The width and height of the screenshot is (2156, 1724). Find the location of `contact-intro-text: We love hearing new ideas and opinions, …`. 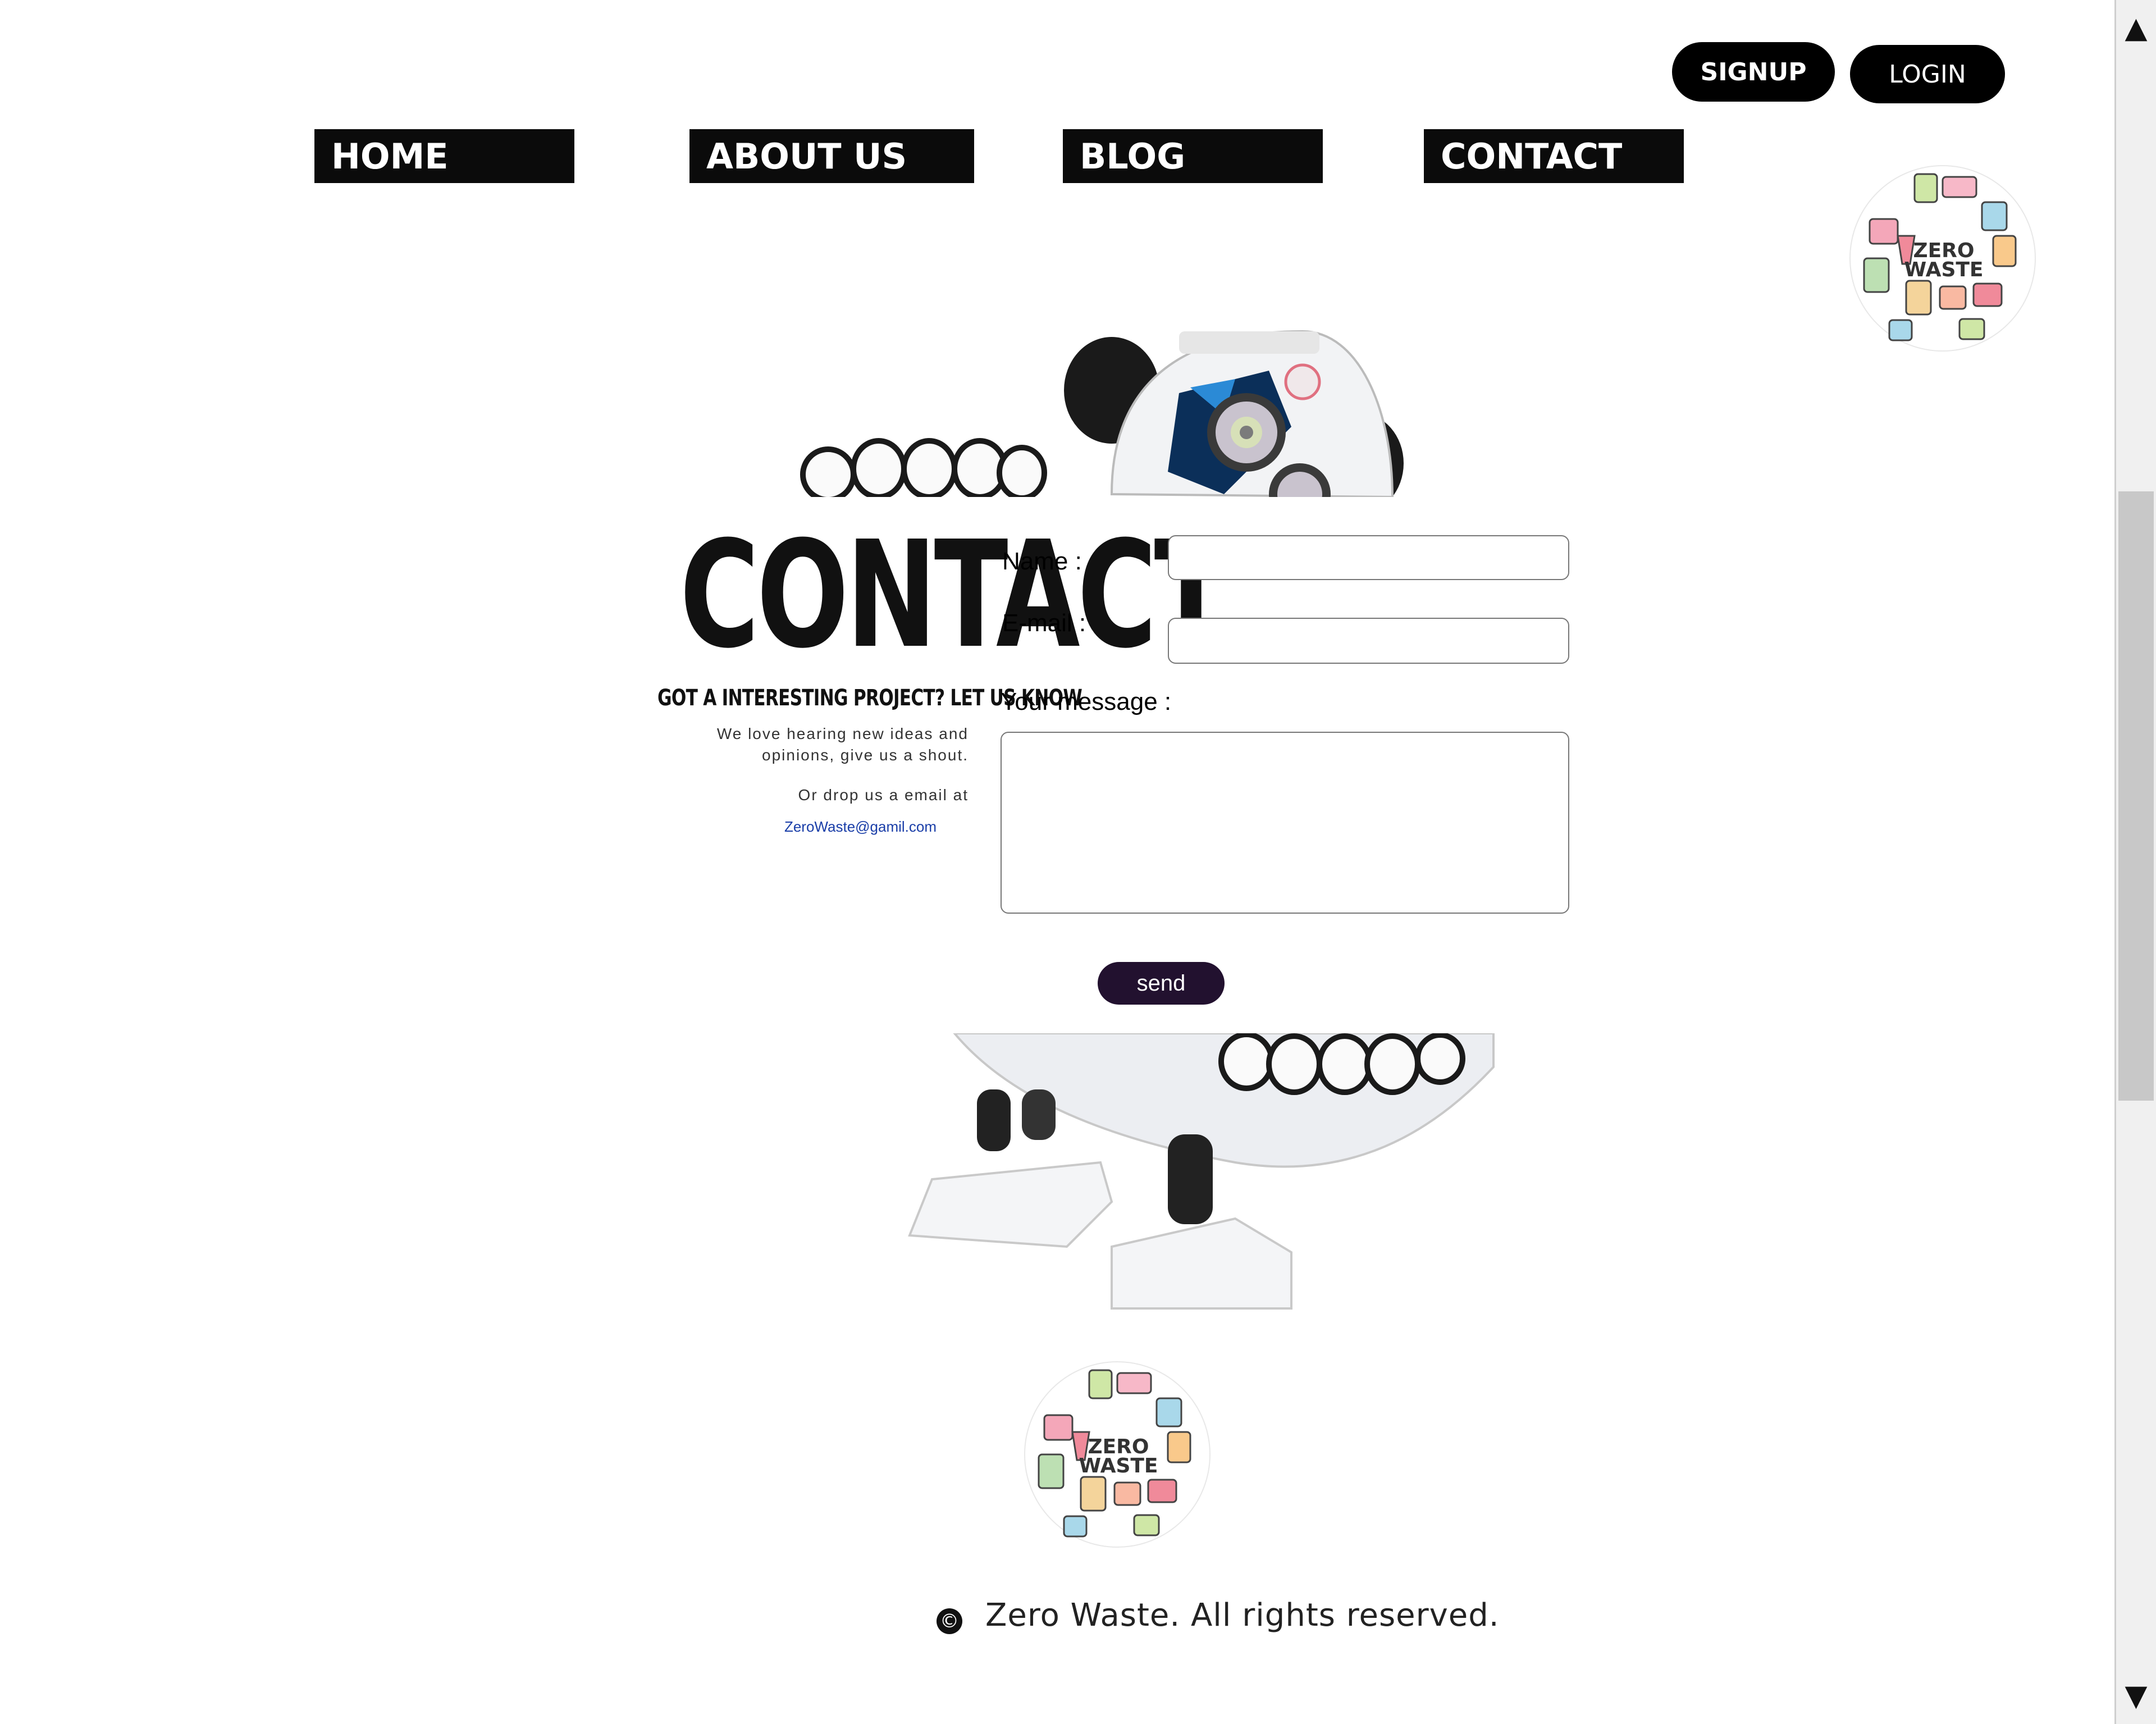

contact-intro-text: We love hearing new ideas and opinions, … is located at coordinates (799, 744).